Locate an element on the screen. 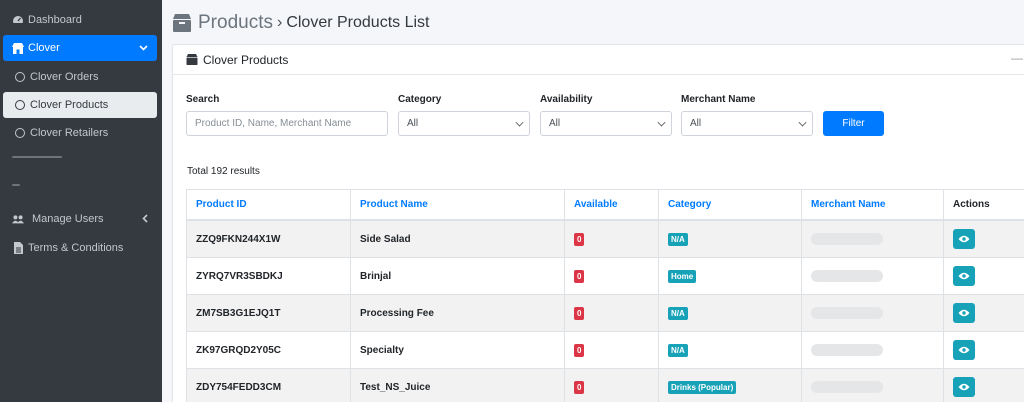  dashboard-icon is located at coordinates (18, 20).